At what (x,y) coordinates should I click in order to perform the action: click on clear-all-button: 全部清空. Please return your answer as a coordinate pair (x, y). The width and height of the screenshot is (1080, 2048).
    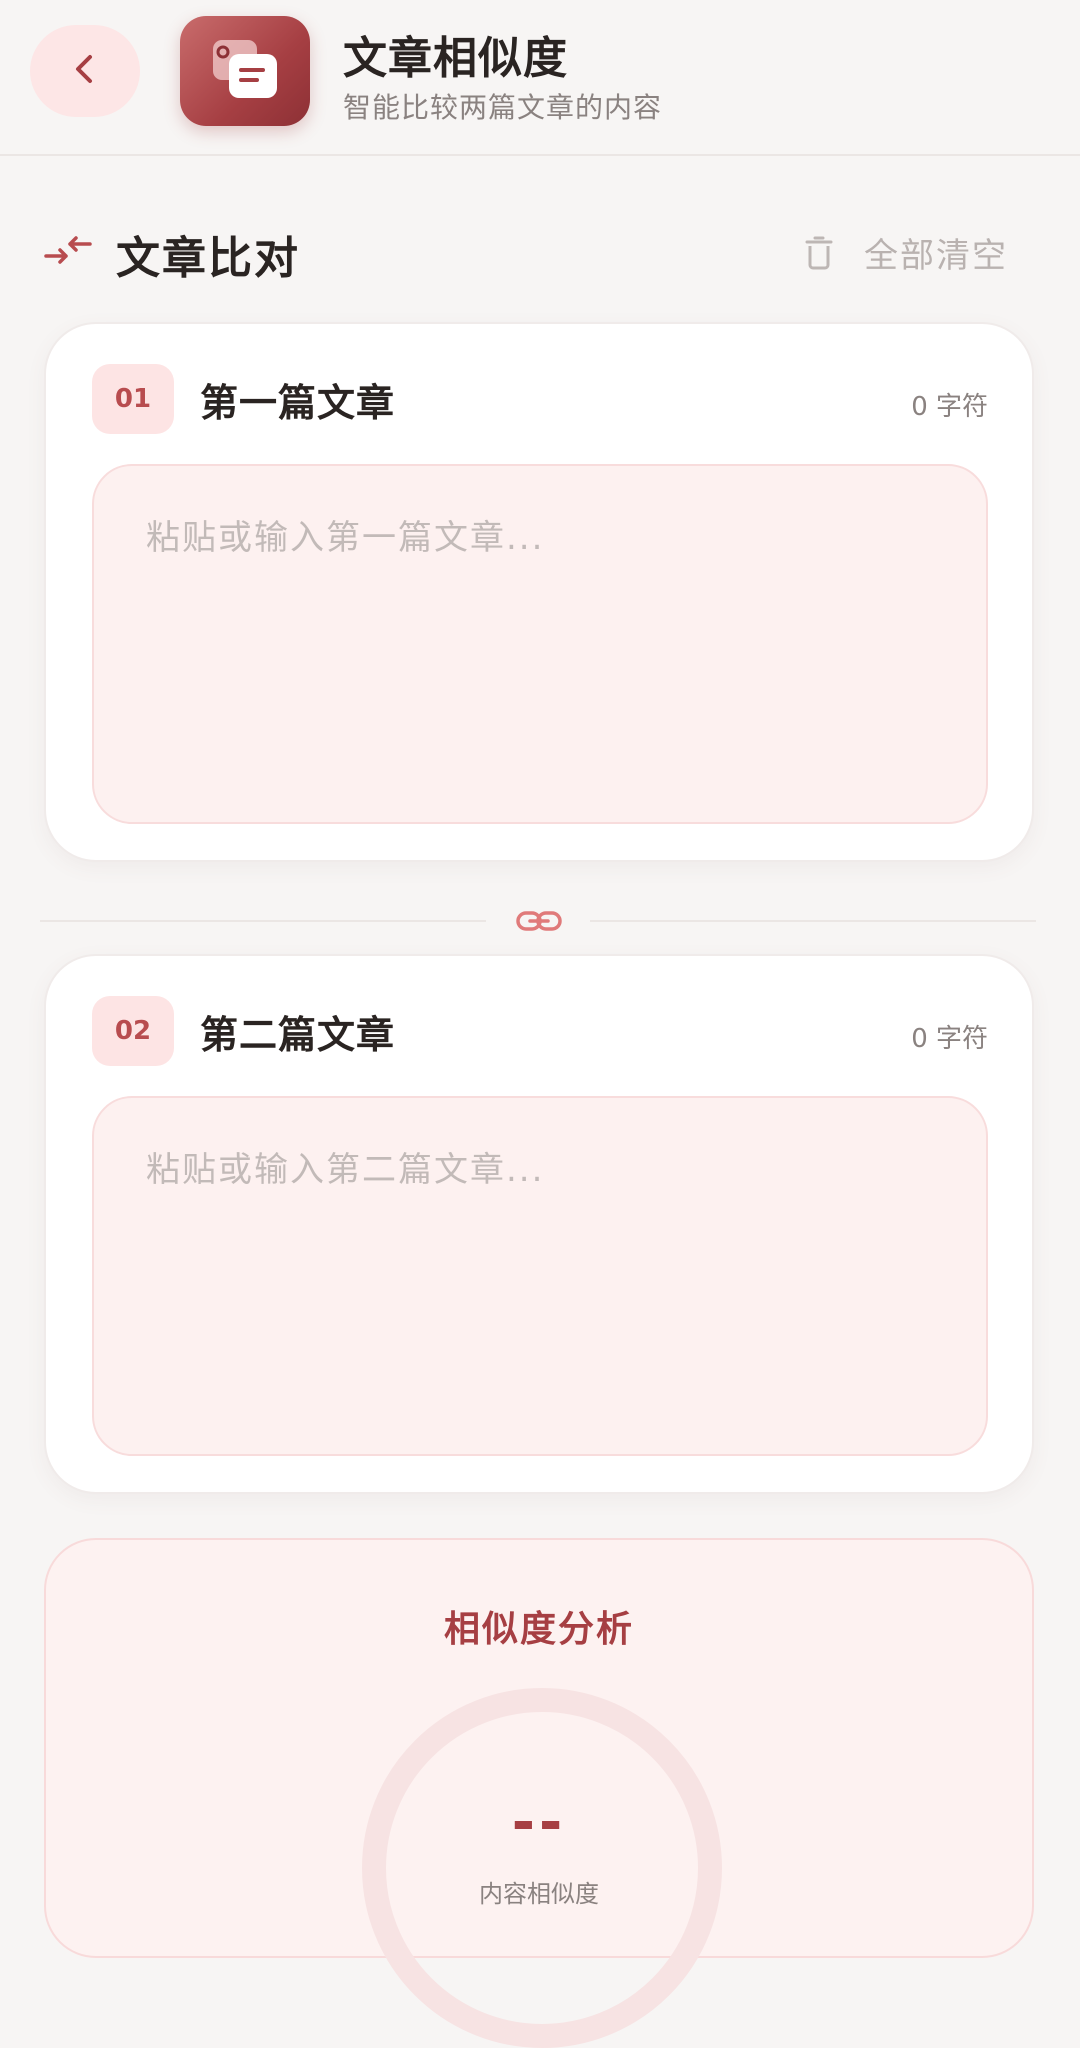
    Looking at the image, I should click on (906, 252).